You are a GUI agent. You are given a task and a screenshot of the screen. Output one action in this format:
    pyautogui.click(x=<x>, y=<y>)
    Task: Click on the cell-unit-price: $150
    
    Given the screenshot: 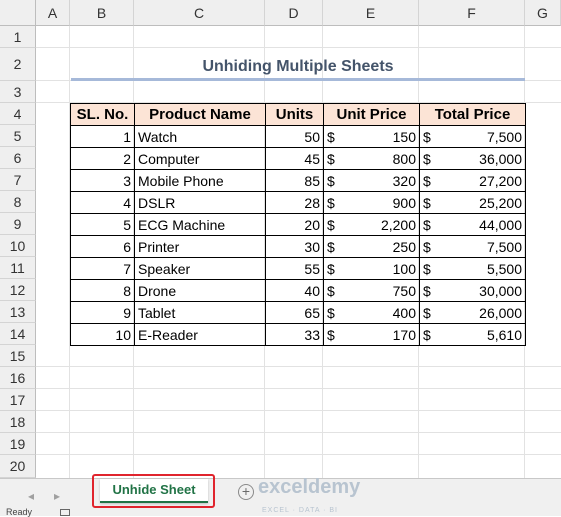 What is the action you would take?
    pyautogui.click(x=371, y=136)
    